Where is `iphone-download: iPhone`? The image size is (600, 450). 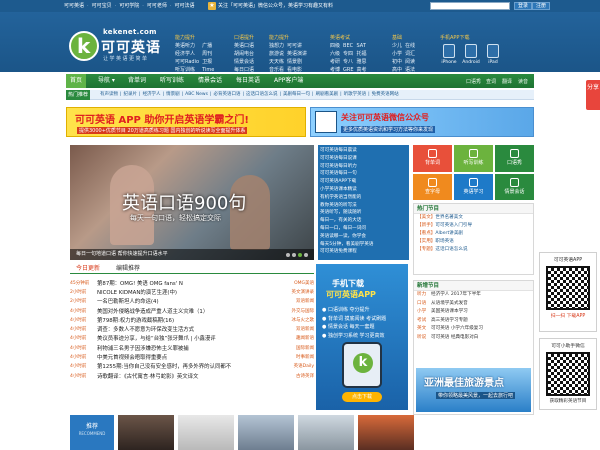
iphone-download: iPhone is located at coordinates (449, 54).